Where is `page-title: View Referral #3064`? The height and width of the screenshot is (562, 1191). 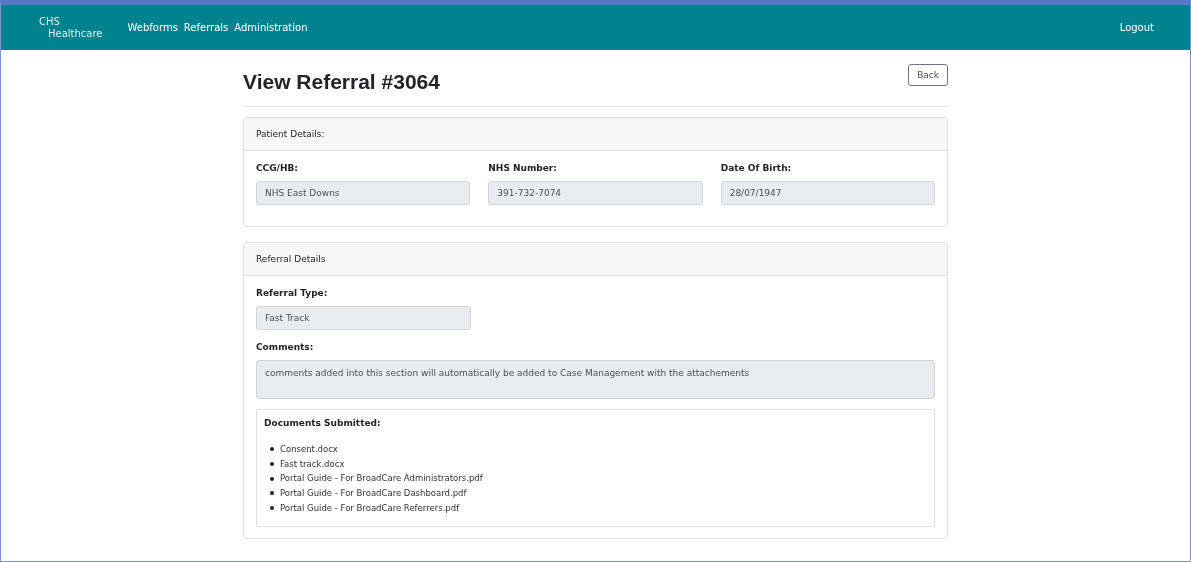 page-title: View Referral #3064 is located at coordinates (341, 82).